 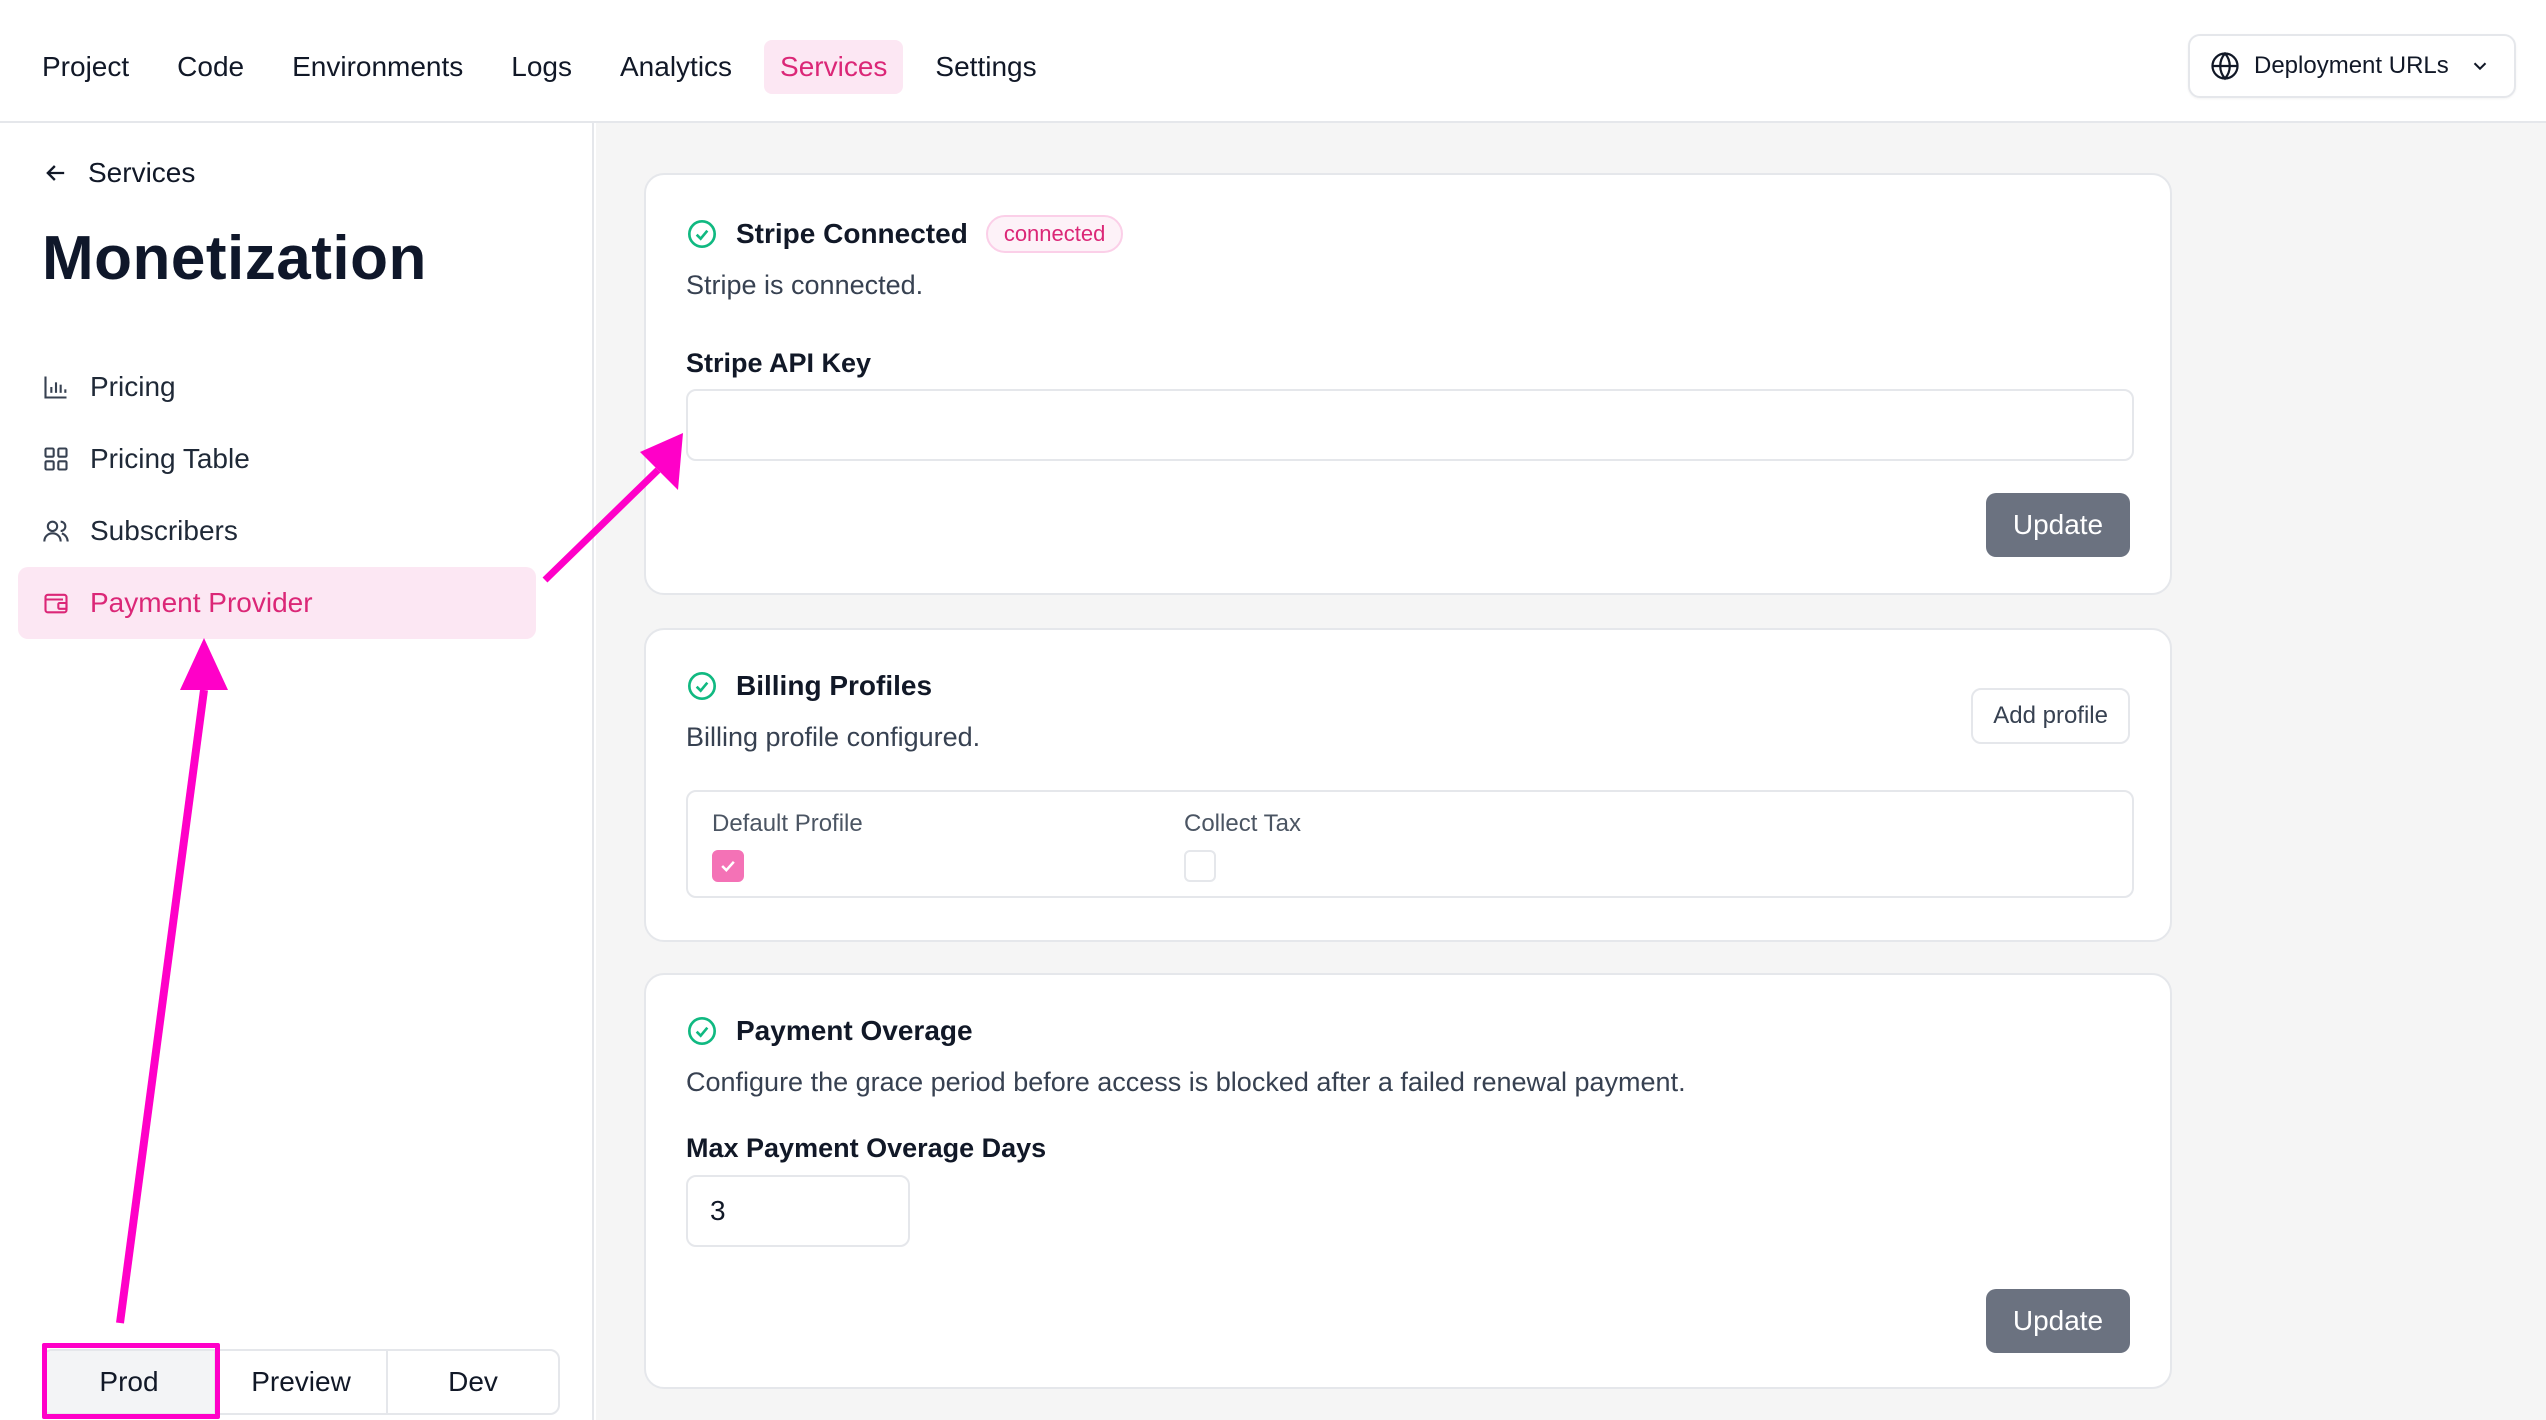 I want to click on stripe-api-key-label: Stripe API Key, so click(x=779, y=363).